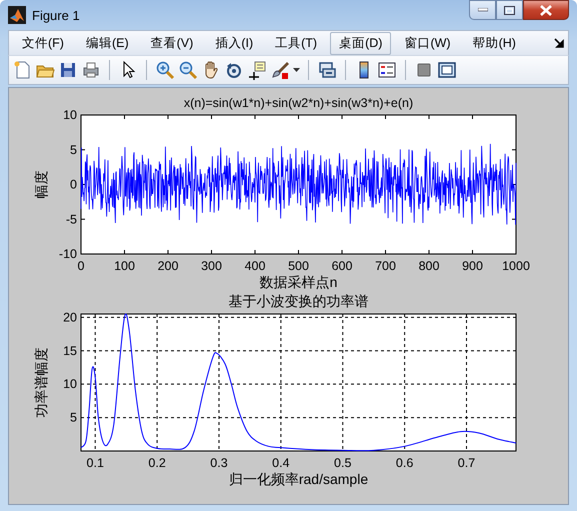 The width and height of the screenshot is (577, 511). What do you see at coordinates (211, 266) in the screenshot?
I see `tick-label: 300` at bounding box center [211, 266].